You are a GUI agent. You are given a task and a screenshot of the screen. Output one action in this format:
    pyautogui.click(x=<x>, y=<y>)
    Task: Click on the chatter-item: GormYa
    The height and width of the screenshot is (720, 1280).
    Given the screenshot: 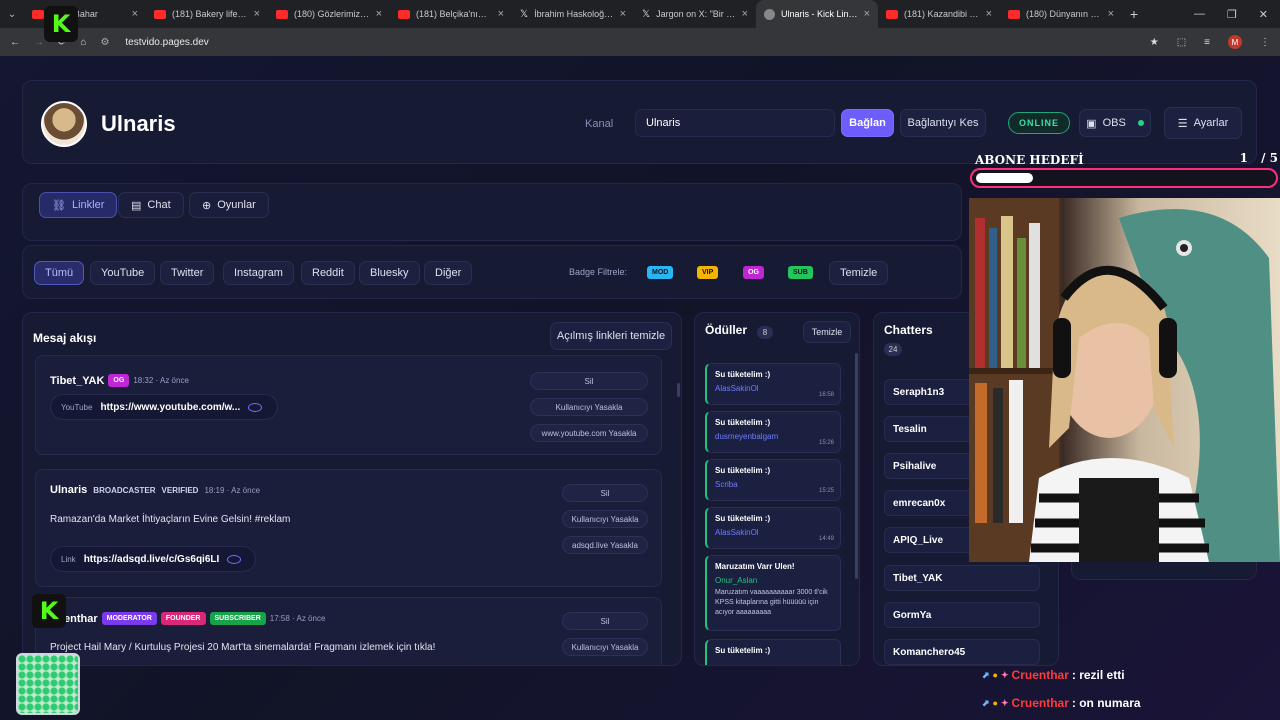 What is the action you would take?
    pyautogui.click(x=962, y=615)
    